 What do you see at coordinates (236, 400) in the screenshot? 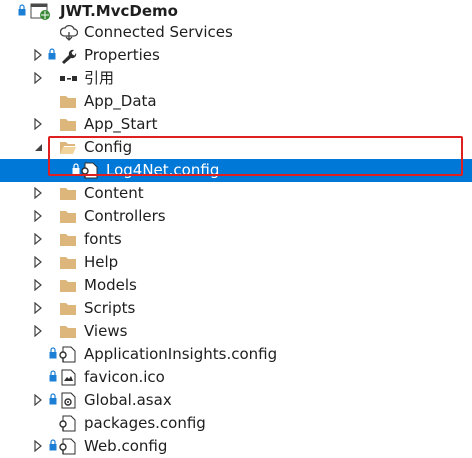
I see `tree-row-global-asax: Global.asax` at bounding box center [236, 400].